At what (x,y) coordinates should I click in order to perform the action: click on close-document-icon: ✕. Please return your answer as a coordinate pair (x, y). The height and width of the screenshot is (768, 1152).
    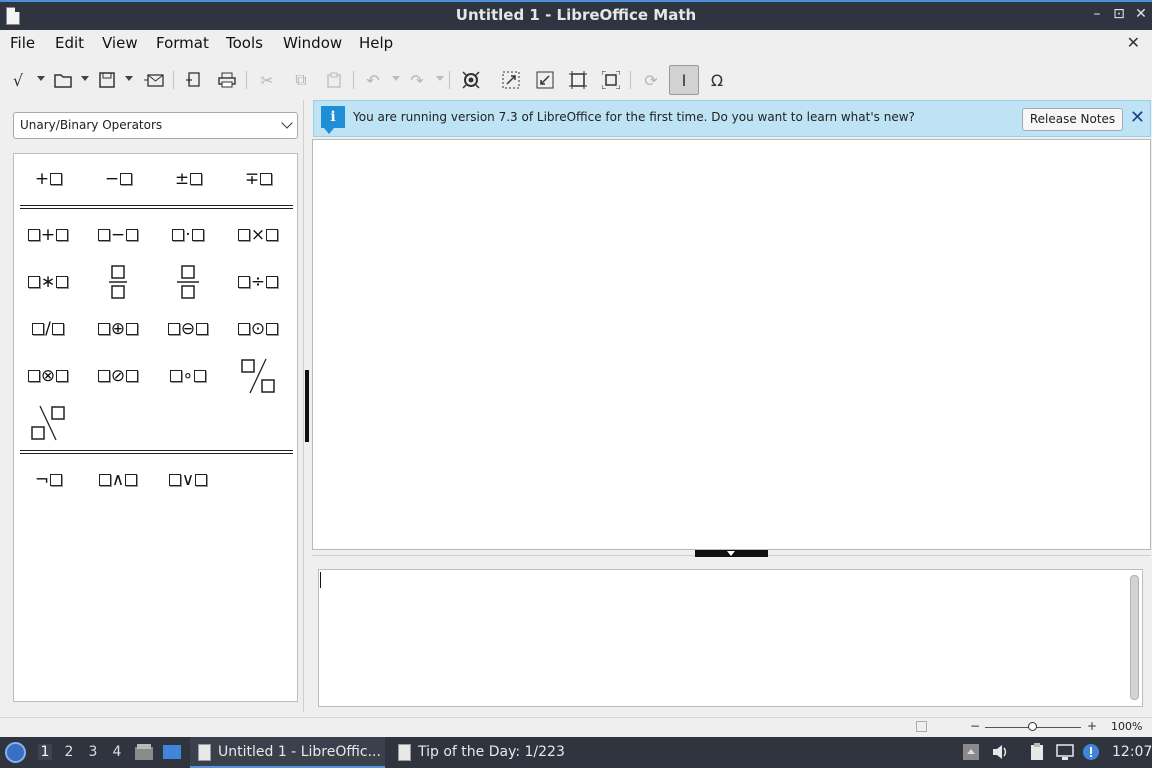
    Looking at the image, I should click on (1133, 42).